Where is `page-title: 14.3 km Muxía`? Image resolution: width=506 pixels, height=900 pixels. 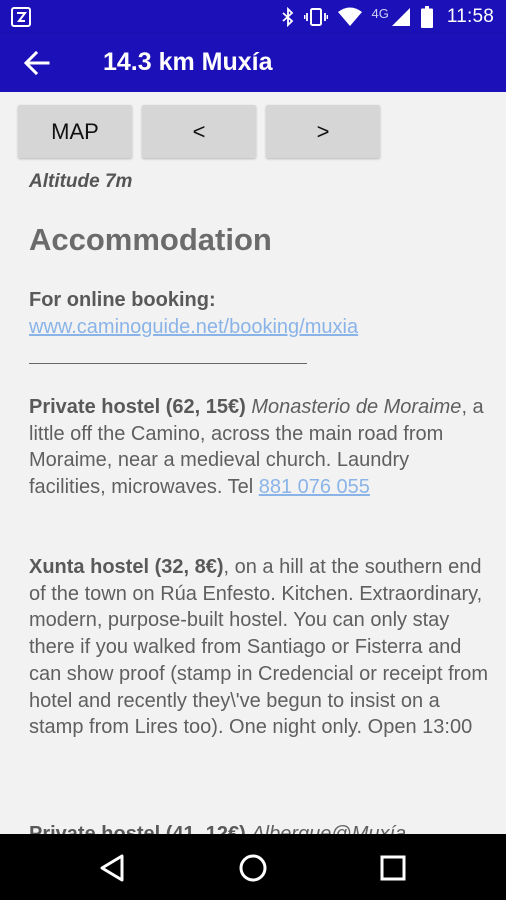
page-title: 14.3 km Muxía is located at coordinates (188, 62).